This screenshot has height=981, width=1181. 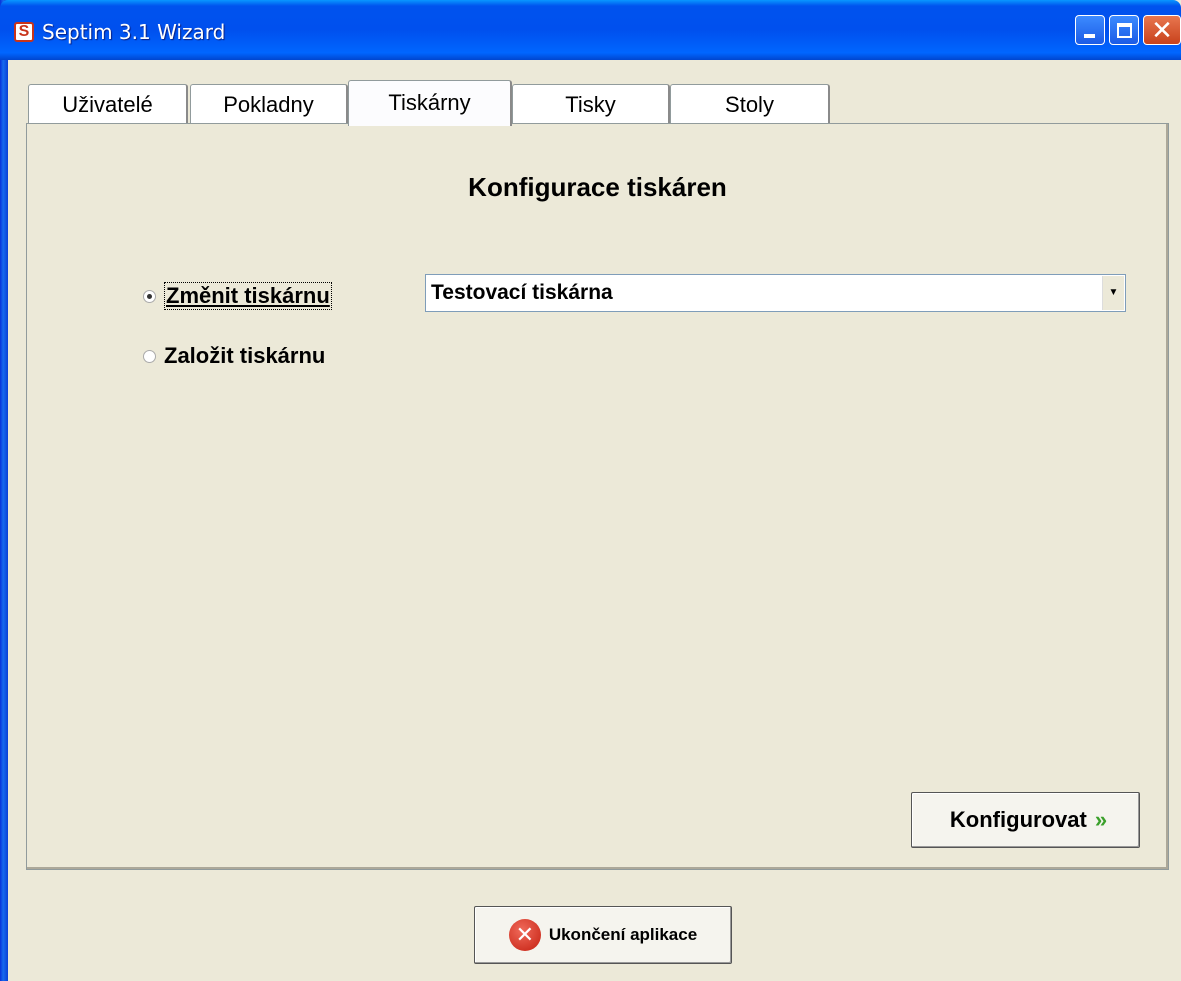 I want to click on window-left-border, so click(x=4, y=490).